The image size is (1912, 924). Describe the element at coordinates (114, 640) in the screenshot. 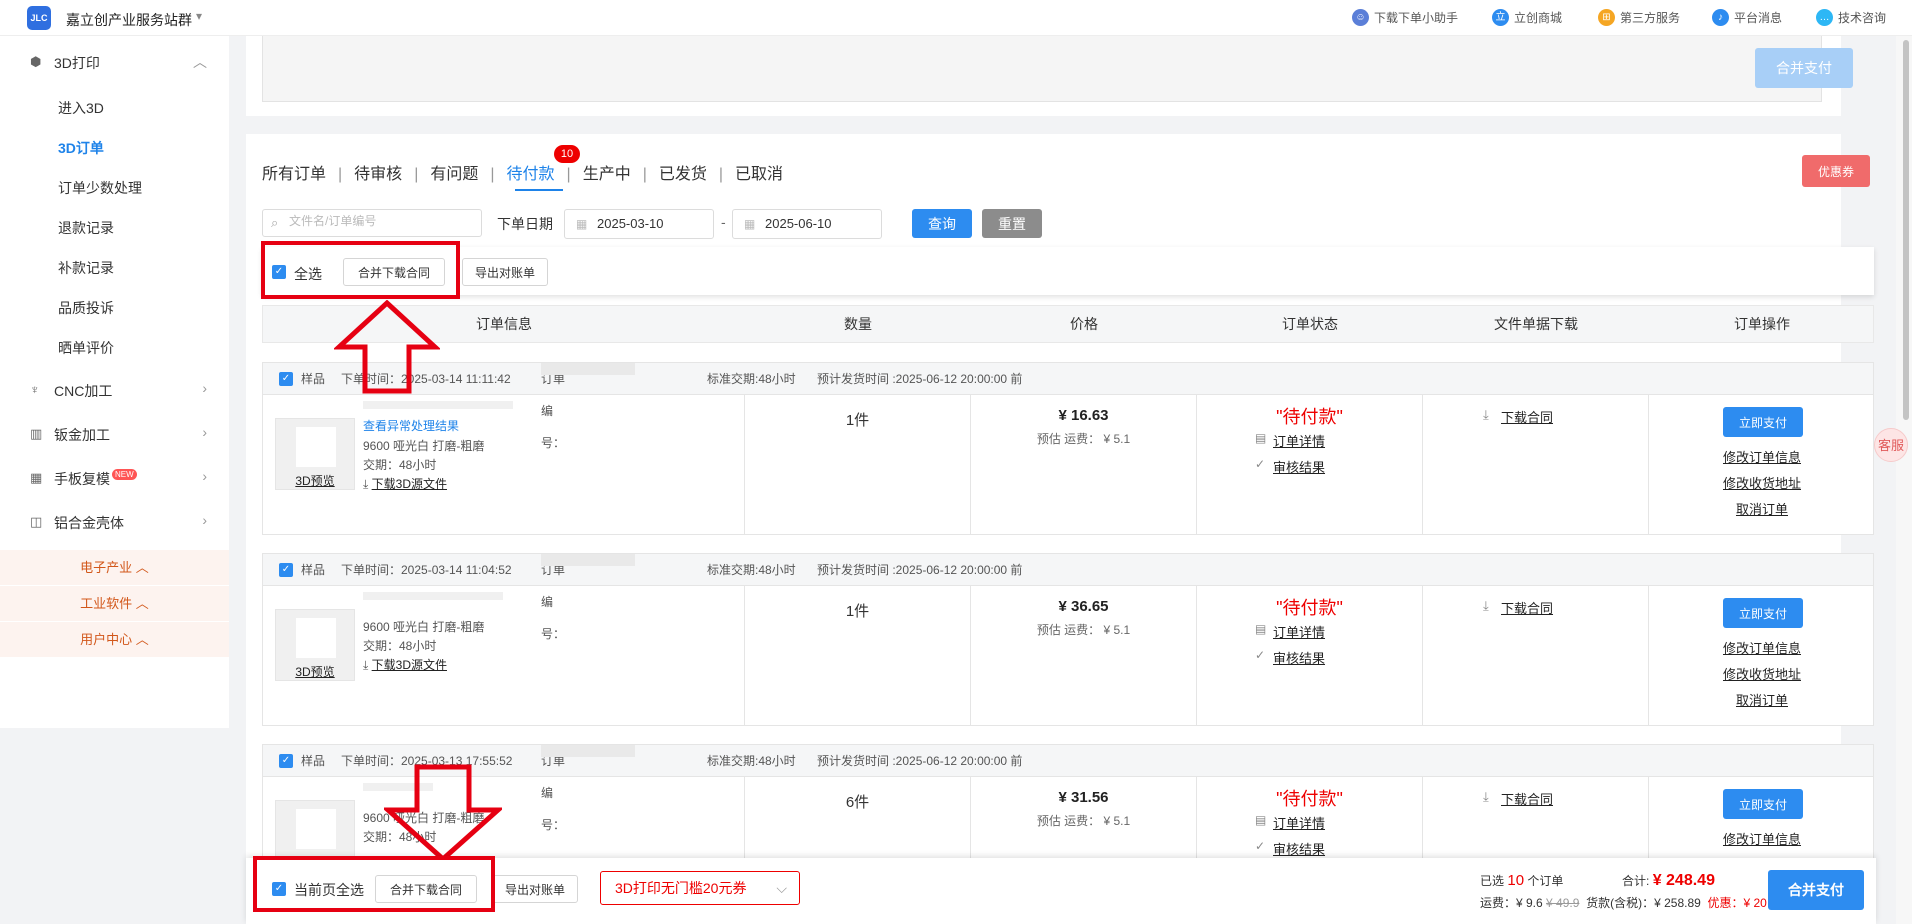

I see `sidebar-footer-user-center: 用户中心 ︿` at that location.